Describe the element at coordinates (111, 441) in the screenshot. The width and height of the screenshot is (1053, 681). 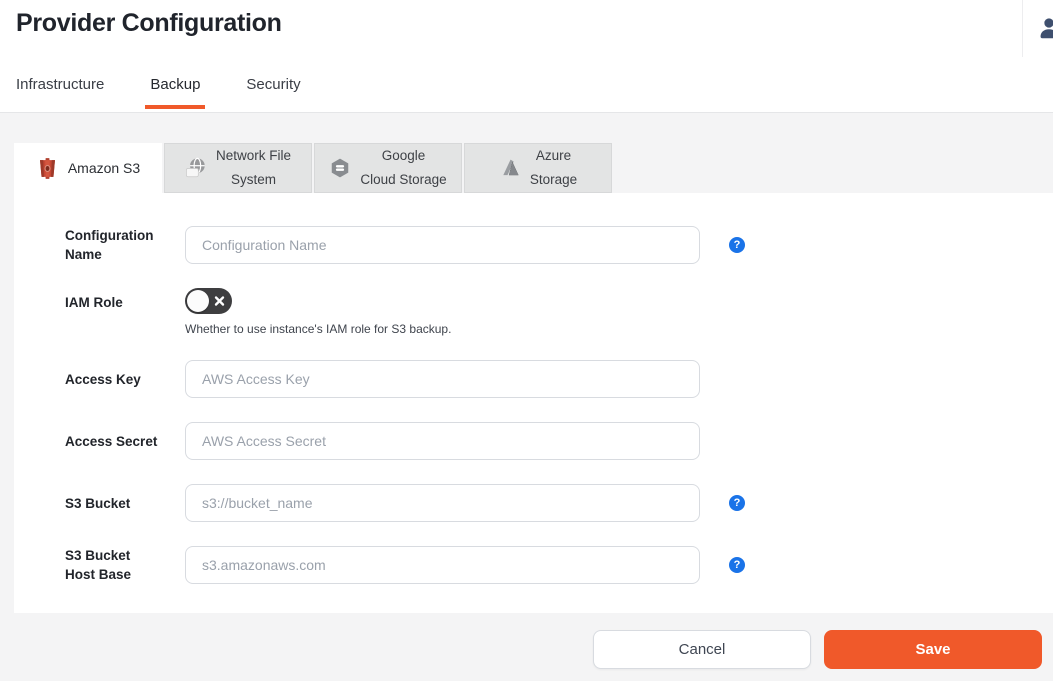
I see `access-secret-label: Access Secret` at that location.